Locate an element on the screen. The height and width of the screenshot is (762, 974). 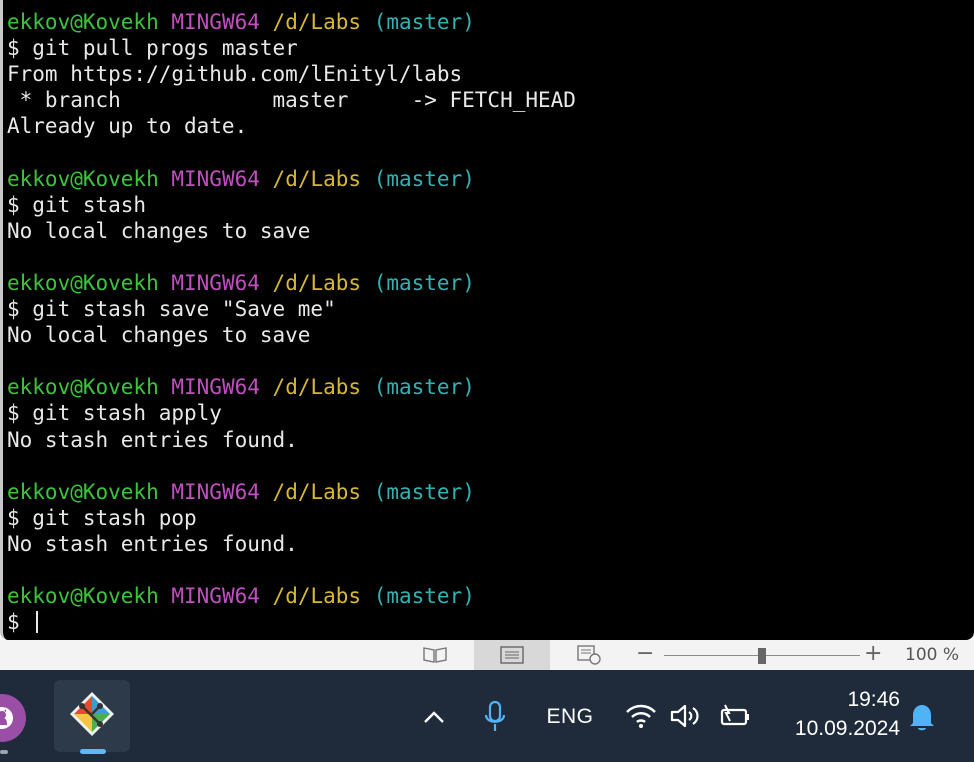
chevron-up-icon is located at coordinates (434, 717).